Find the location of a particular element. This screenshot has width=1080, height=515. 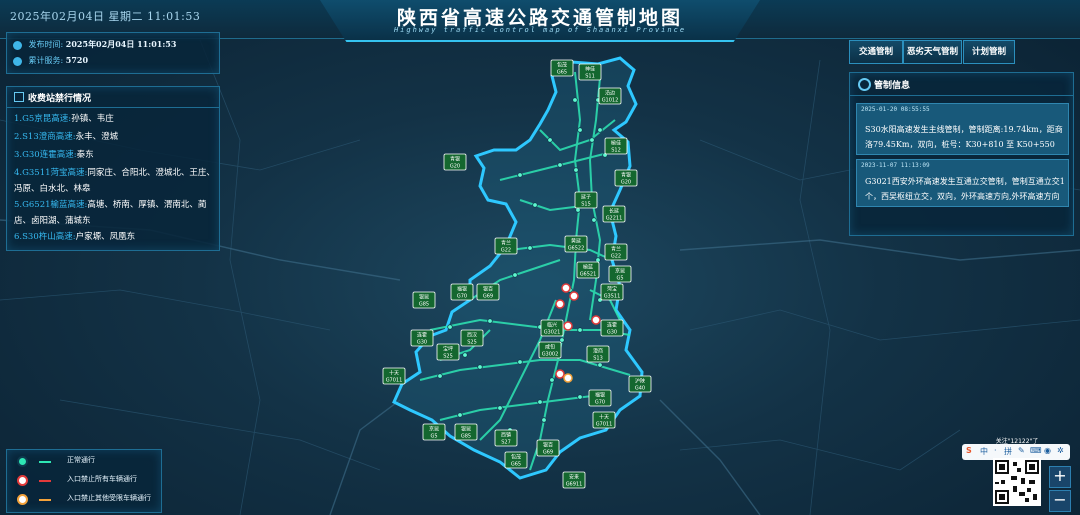

route-sign-name: 延子 is located at coordinates (586, 197).